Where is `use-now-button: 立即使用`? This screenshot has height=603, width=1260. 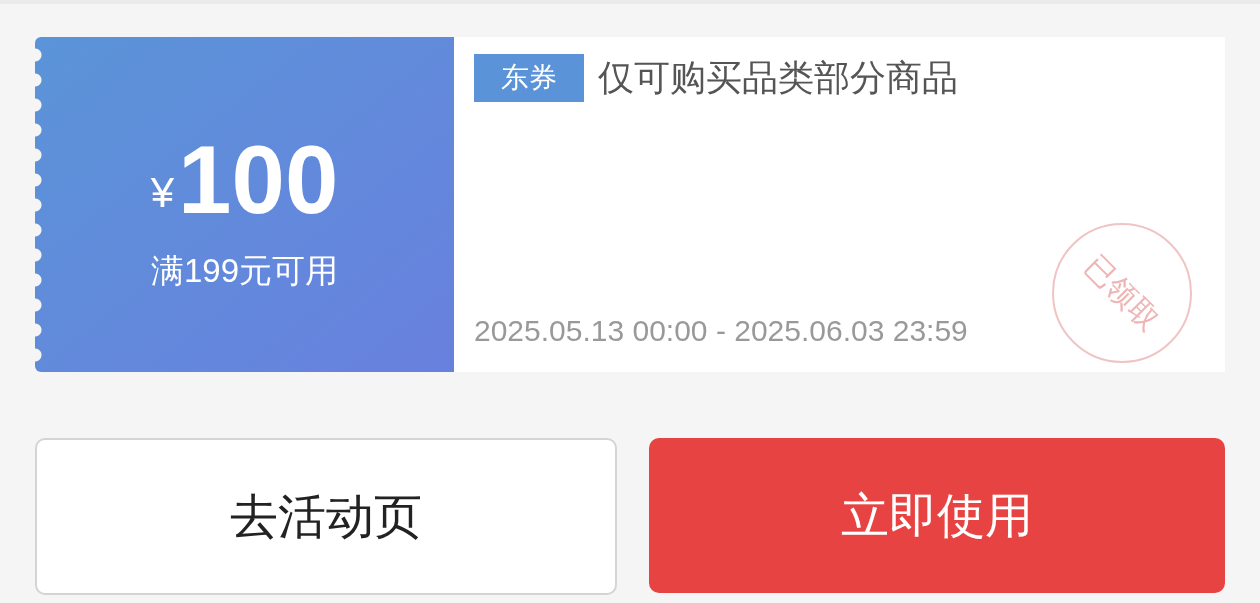
use-now-button: 立即使用 is located at coordinates (937, 515).